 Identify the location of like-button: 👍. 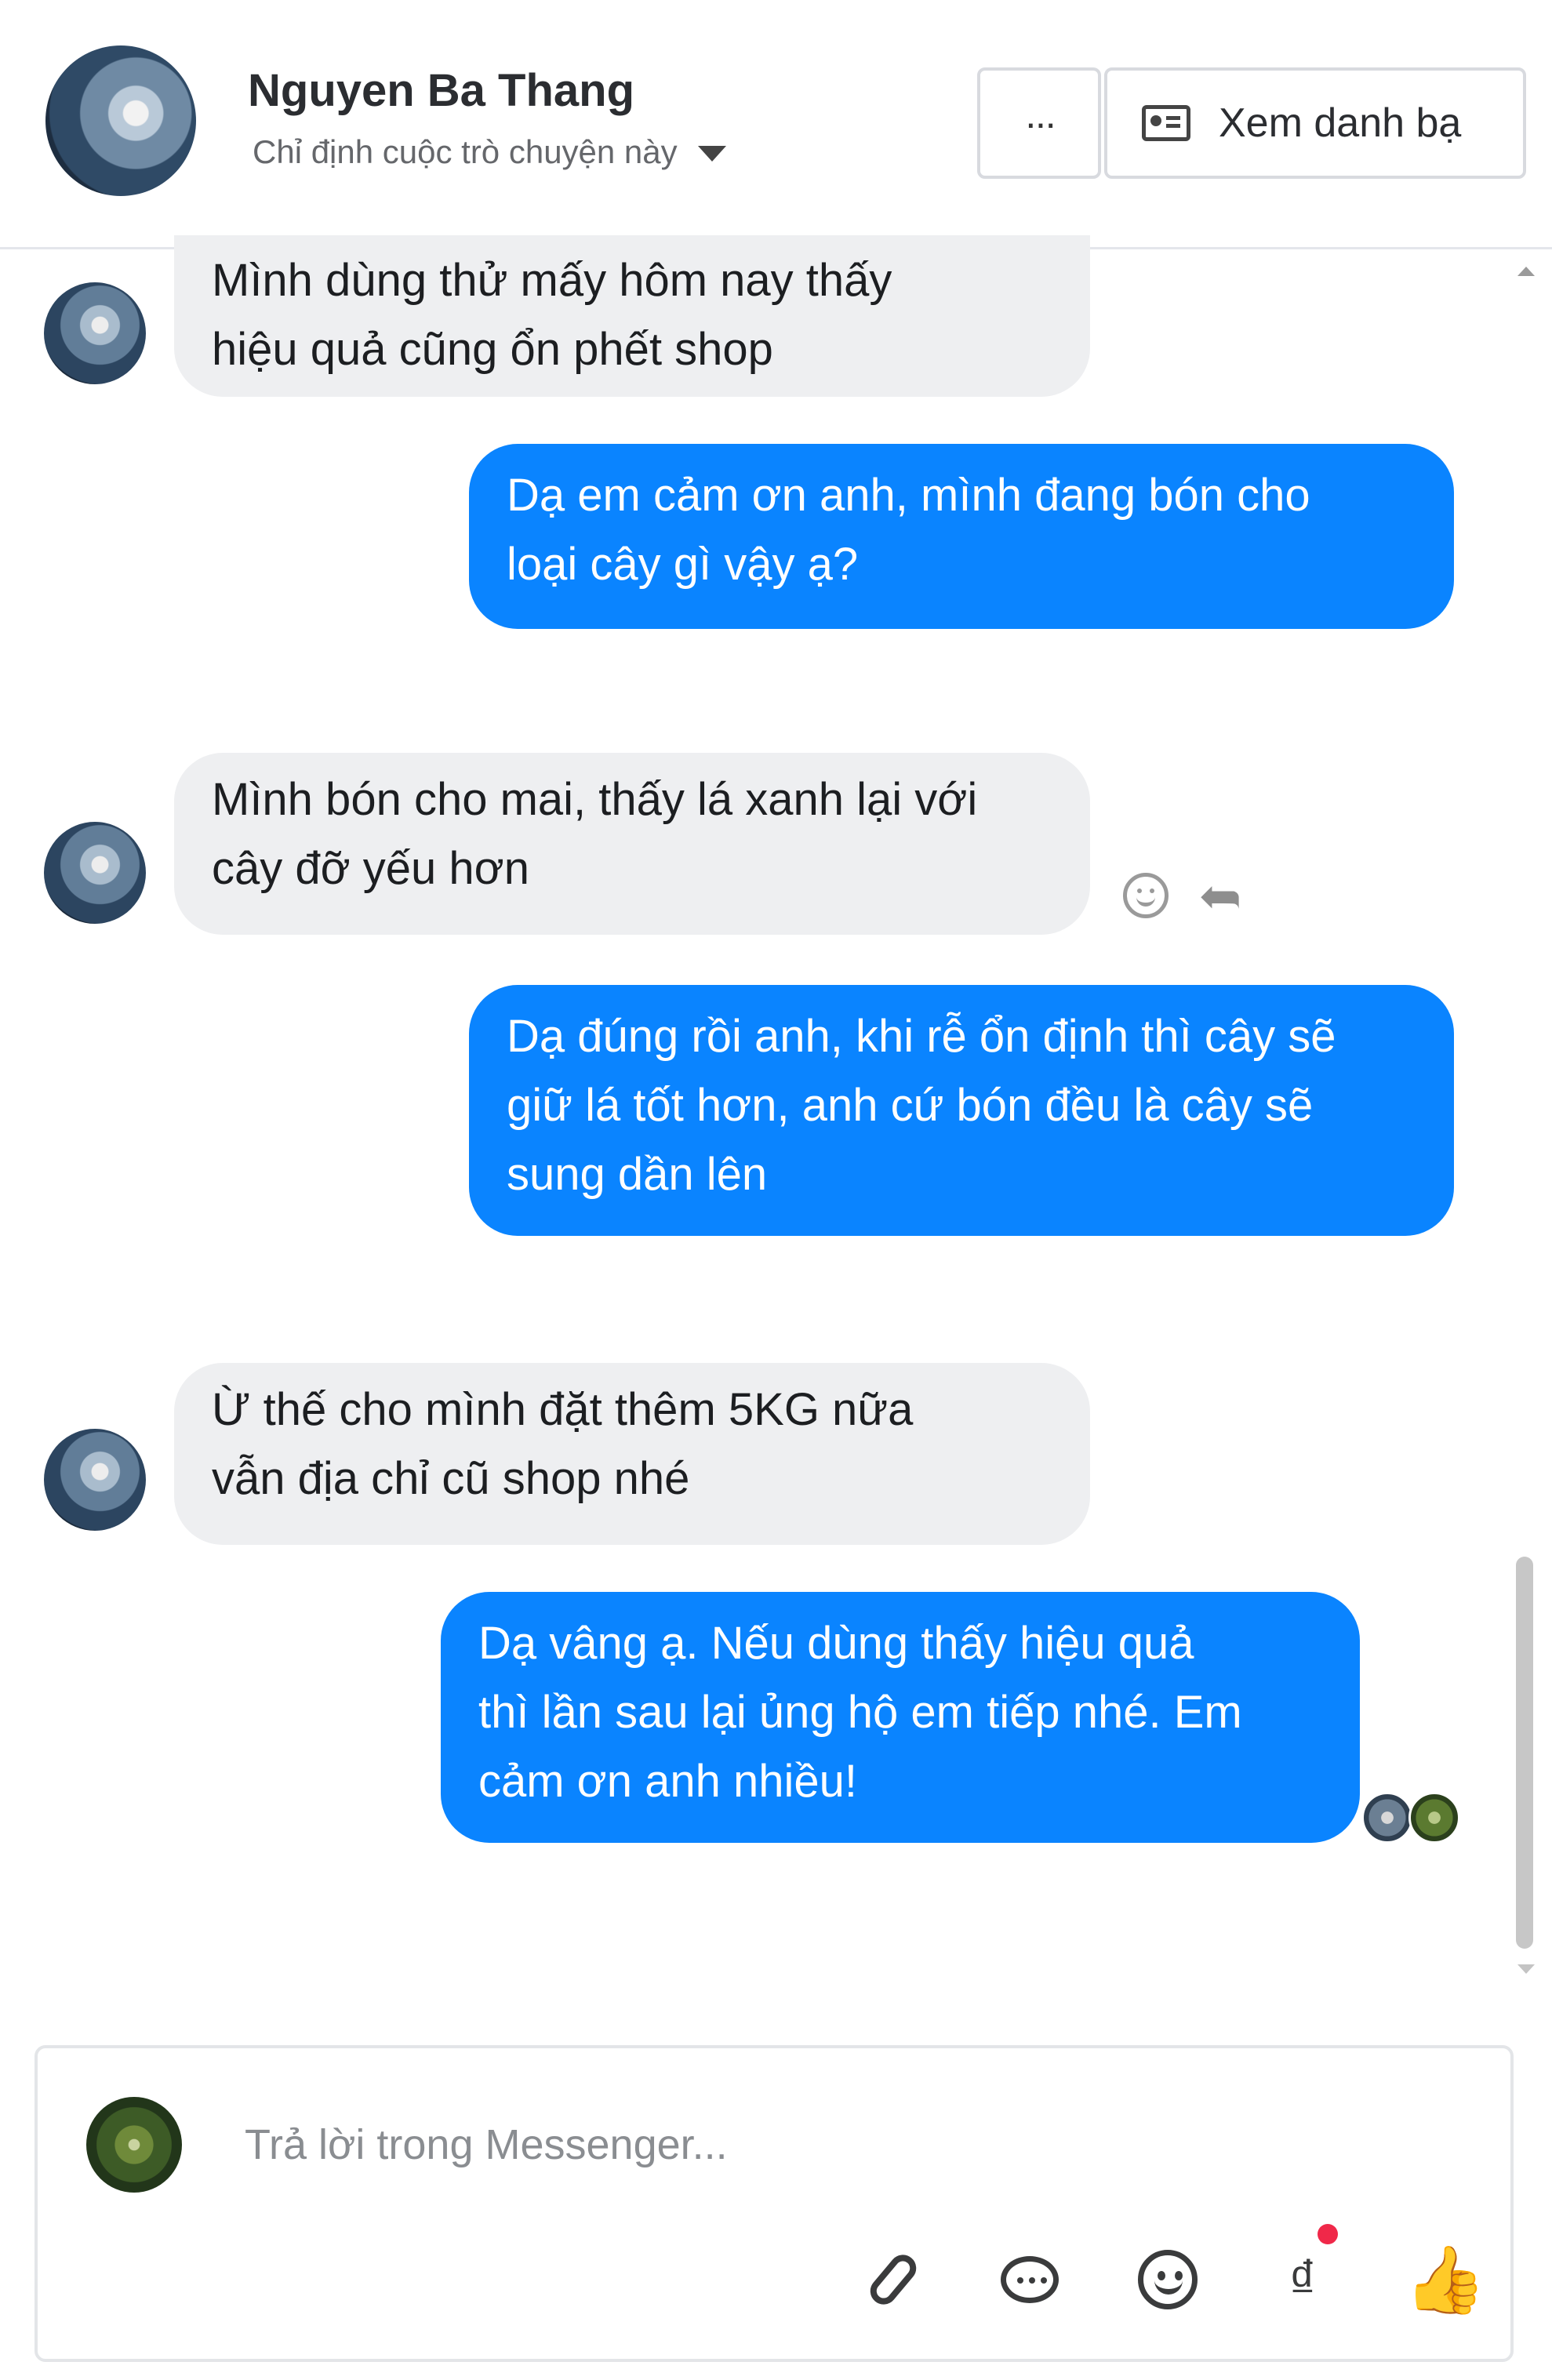
(1446, 2279).